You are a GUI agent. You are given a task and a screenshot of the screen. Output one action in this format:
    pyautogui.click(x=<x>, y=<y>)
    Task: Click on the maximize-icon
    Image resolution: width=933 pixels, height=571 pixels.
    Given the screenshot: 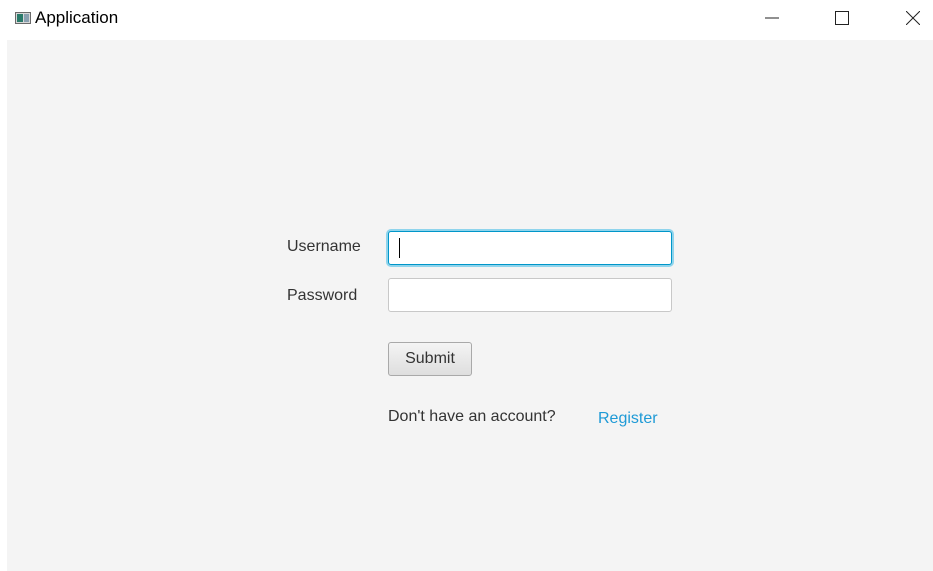 What is the action you would take?
    pyautogui.click(x=842, y=18)
    